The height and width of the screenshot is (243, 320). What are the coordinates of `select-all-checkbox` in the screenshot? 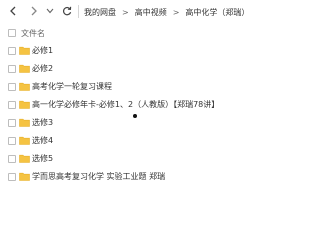 It's located at (12, 33).